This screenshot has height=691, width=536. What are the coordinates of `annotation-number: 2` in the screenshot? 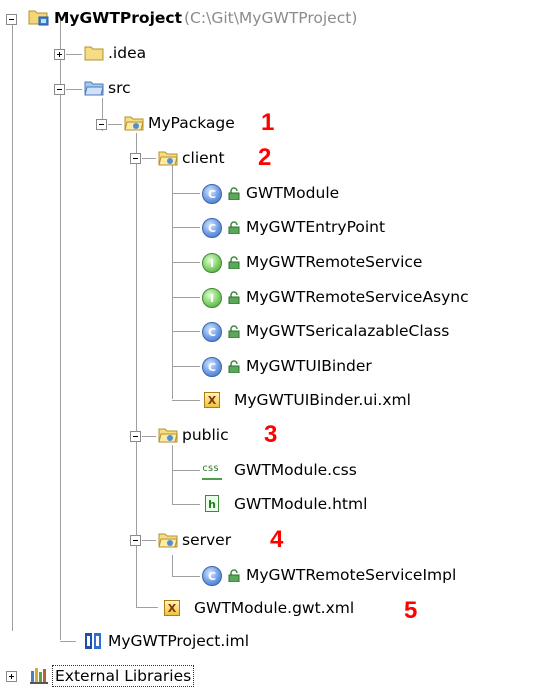 It's located at (265, 157).